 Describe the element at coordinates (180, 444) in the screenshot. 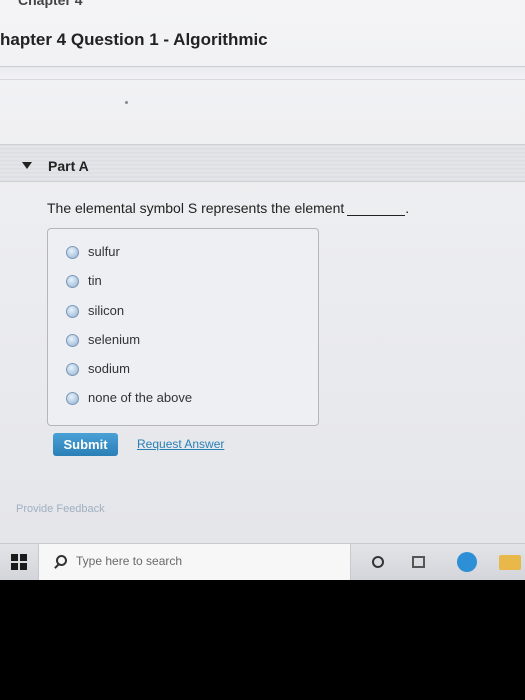

I see `request-answer-link: Request Answer` at that location.